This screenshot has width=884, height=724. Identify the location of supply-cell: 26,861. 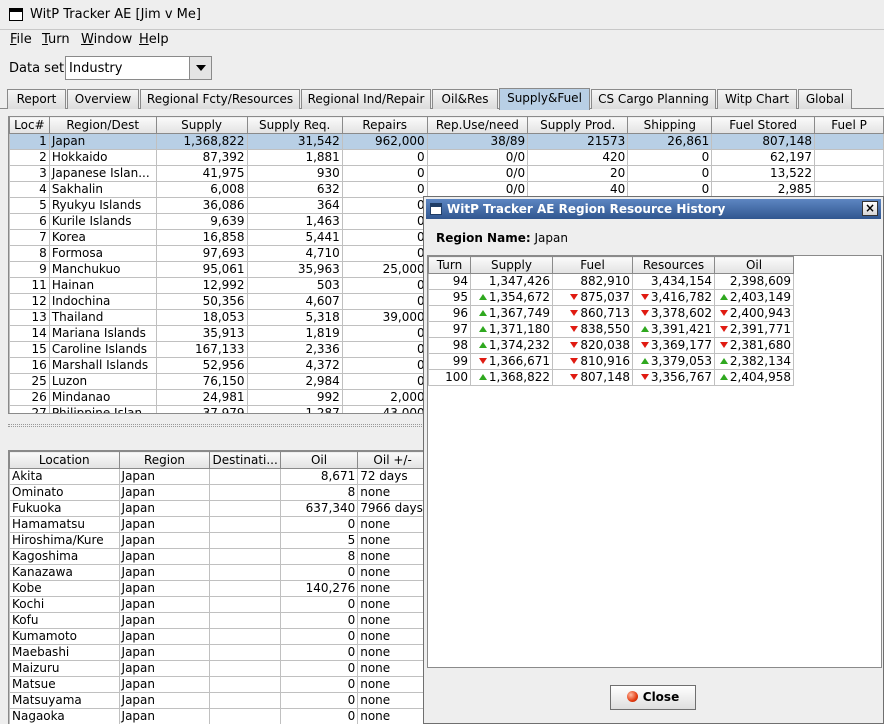
(670, 141).